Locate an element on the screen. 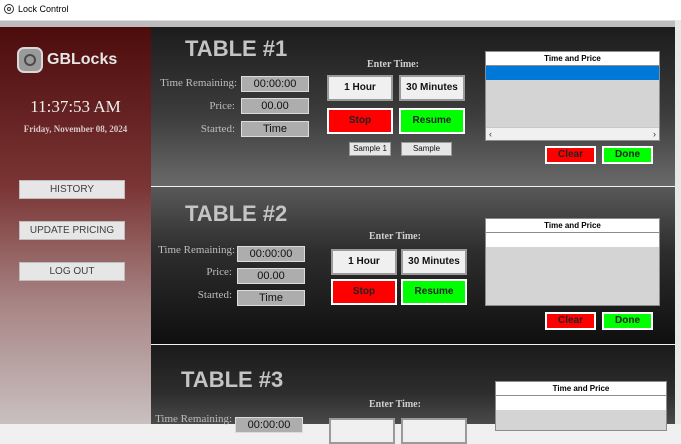 This screenshot has width=681, height=444. table-1-resume-button: Resume is located at coordinates (432, 121).